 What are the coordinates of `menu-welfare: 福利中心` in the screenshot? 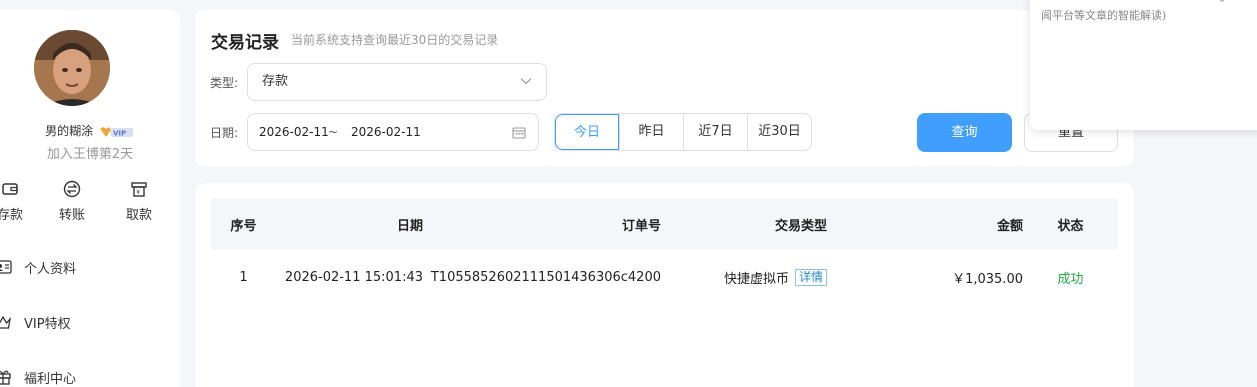 It's located at (38, 376).